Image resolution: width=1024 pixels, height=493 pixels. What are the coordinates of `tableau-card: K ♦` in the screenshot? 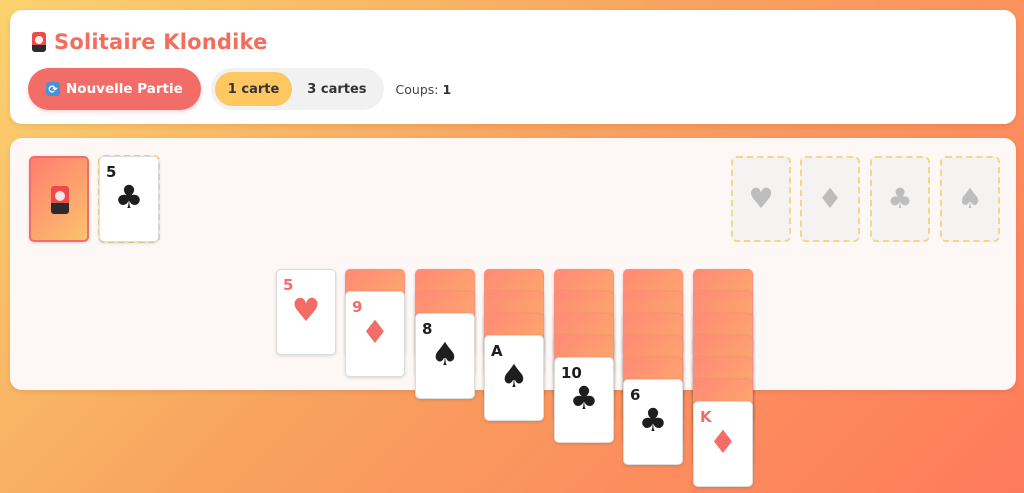 It's located at (723, 444).